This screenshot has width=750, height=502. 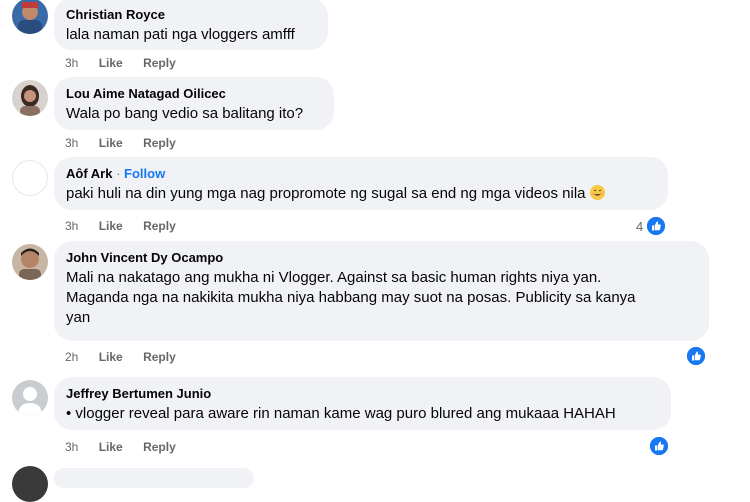 I want to click on comment-text: lala naman pati nga vloggers amfff, so click(x=180, y=34).